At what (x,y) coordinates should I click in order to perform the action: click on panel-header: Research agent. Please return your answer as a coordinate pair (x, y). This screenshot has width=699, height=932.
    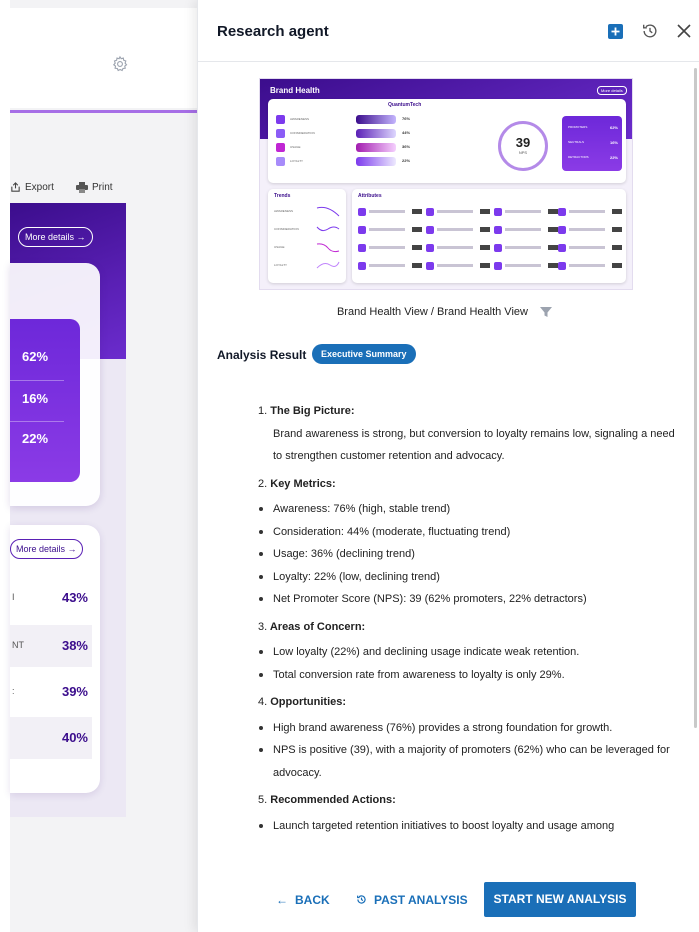
    Looking at the image, I should click on (448, 31).